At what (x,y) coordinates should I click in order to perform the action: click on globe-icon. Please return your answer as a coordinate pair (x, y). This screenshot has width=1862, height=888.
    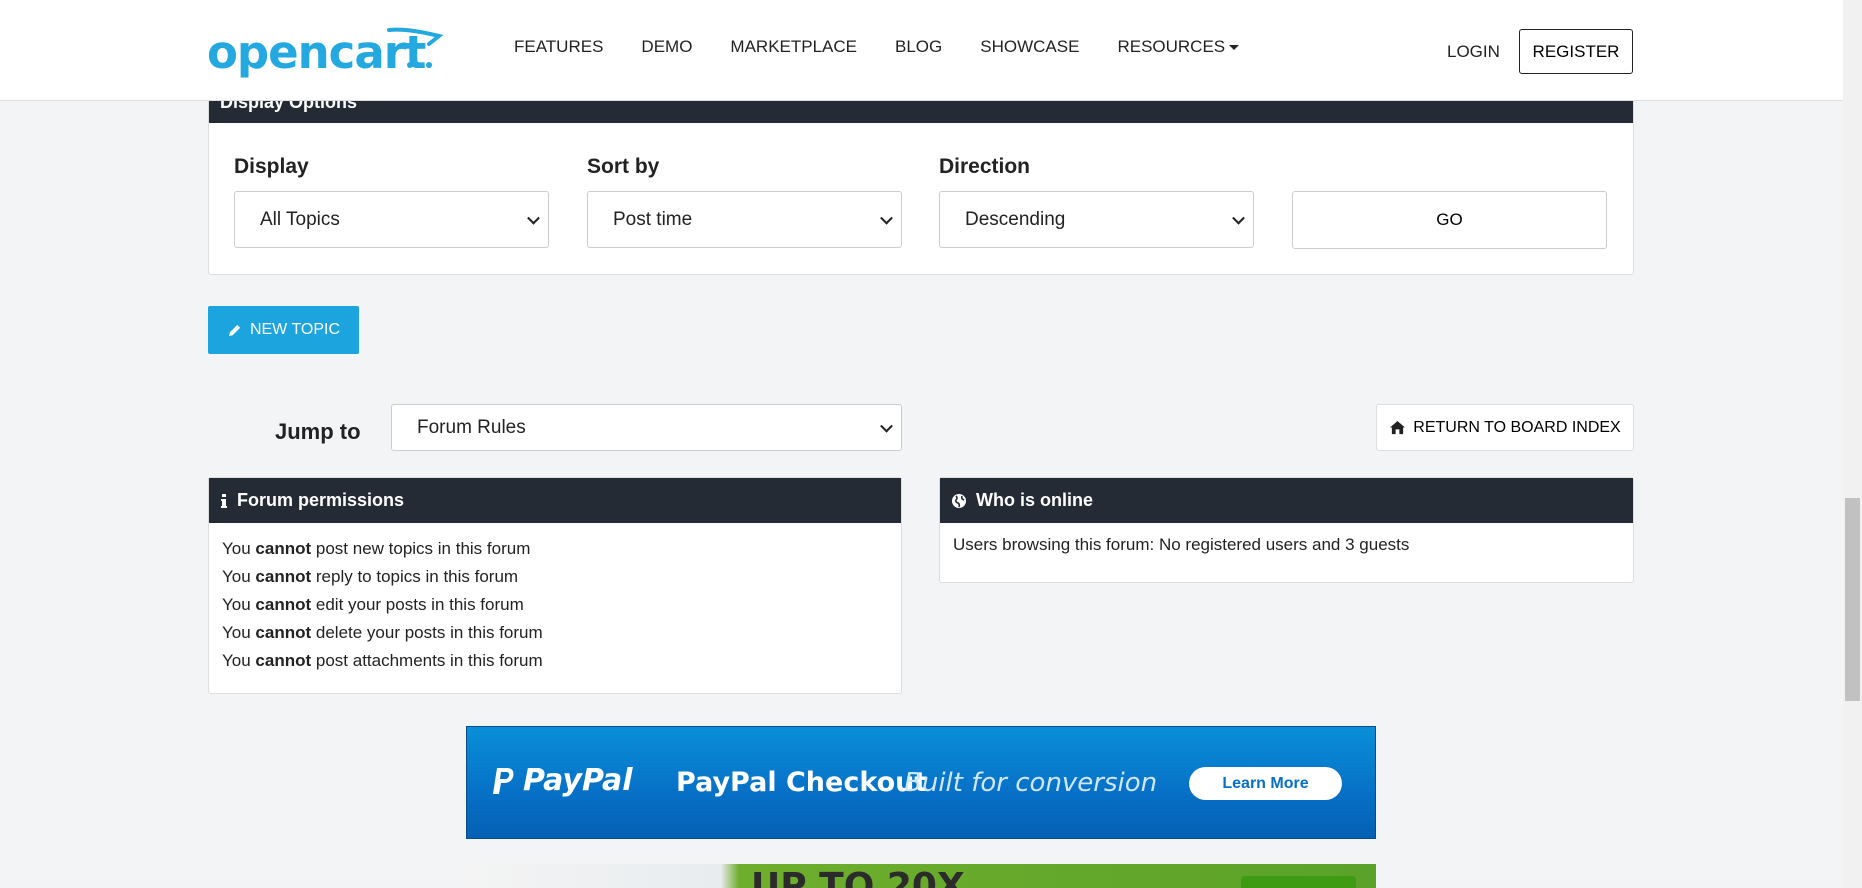
    Looking at the image, I should click on (959, 501).